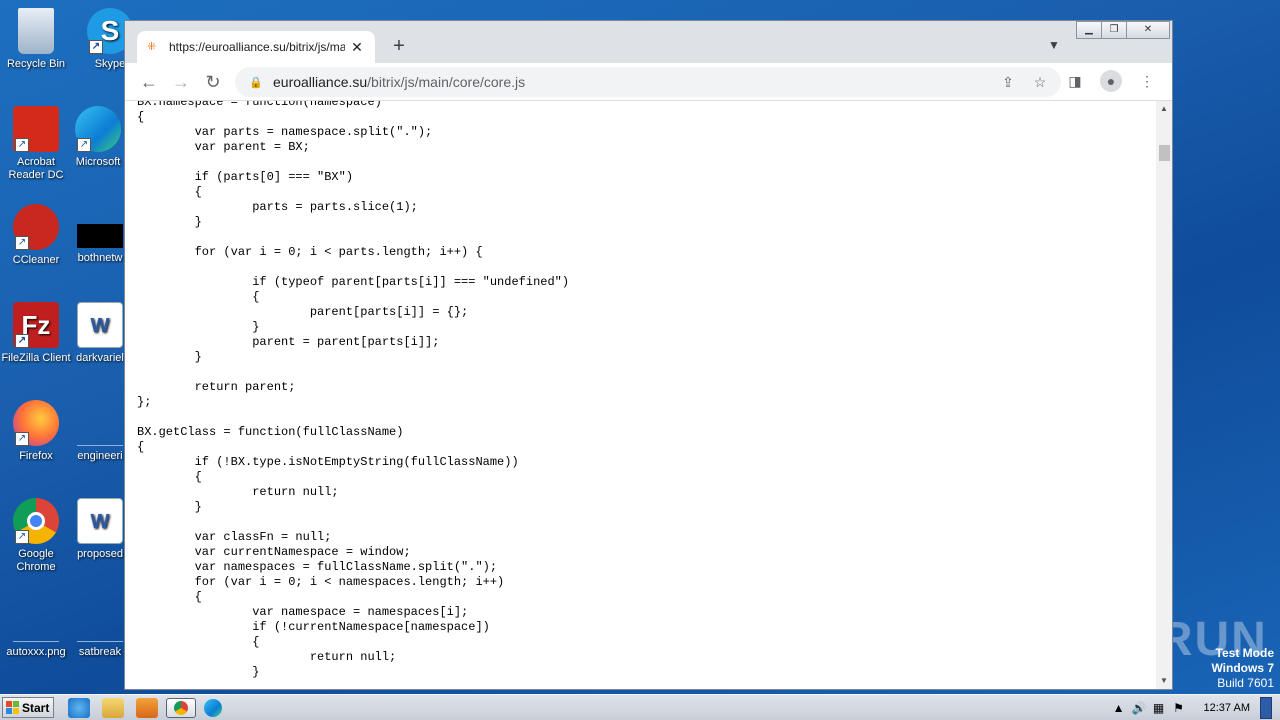 Image resolution: width=1280 pixels, height=720 pixels. I want to click on test-mode-notice: Test Mode Windows 7 Build 7601, so click(1242, 668).